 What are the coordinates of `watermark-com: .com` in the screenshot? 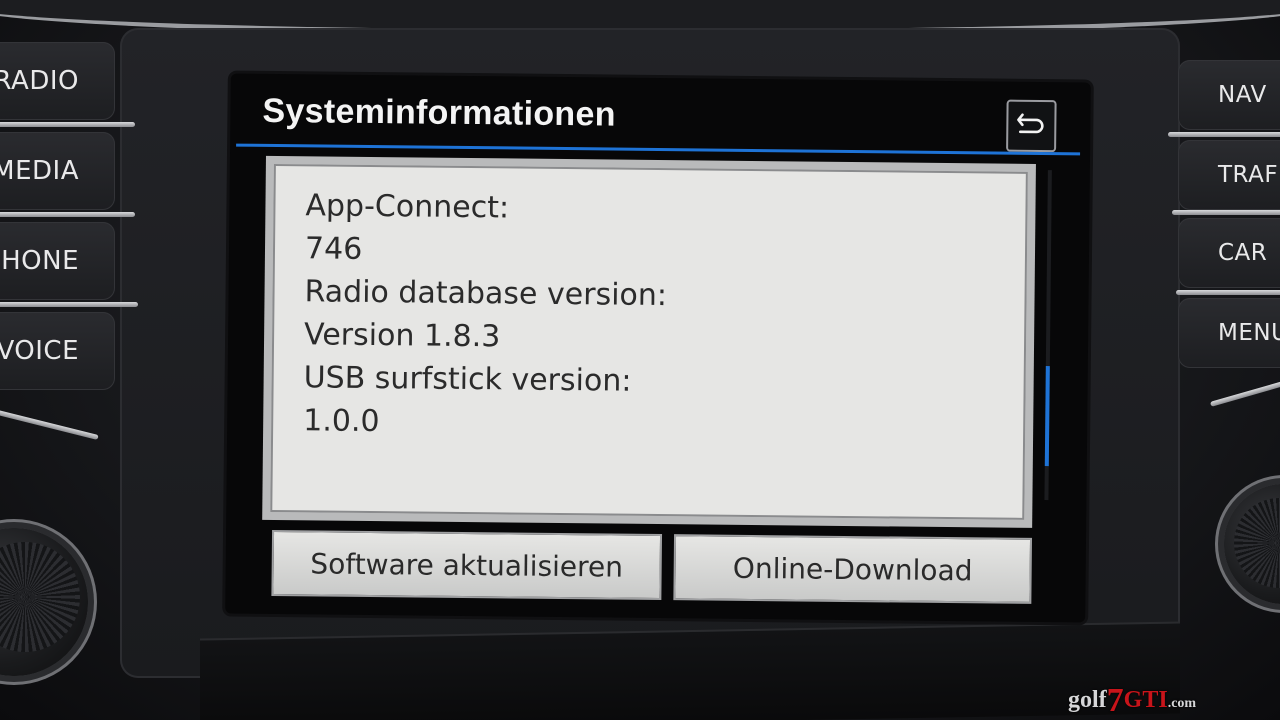 It's located at (1182, 703).